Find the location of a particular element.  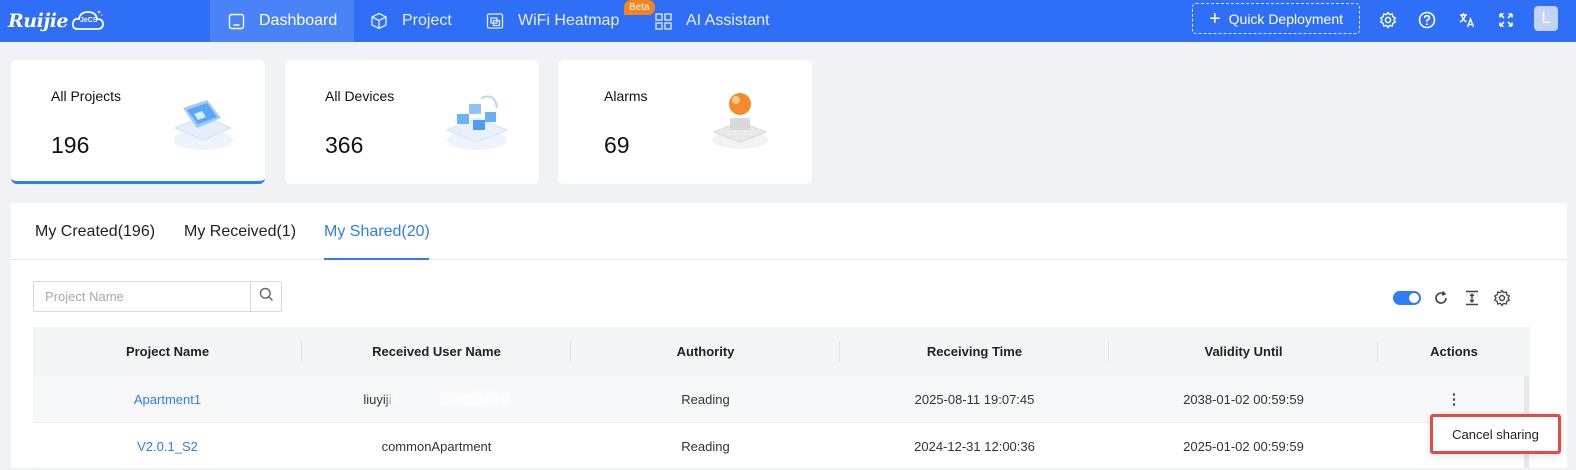

column-header-received-user: Received User Name is located at coordinates (436, 351).